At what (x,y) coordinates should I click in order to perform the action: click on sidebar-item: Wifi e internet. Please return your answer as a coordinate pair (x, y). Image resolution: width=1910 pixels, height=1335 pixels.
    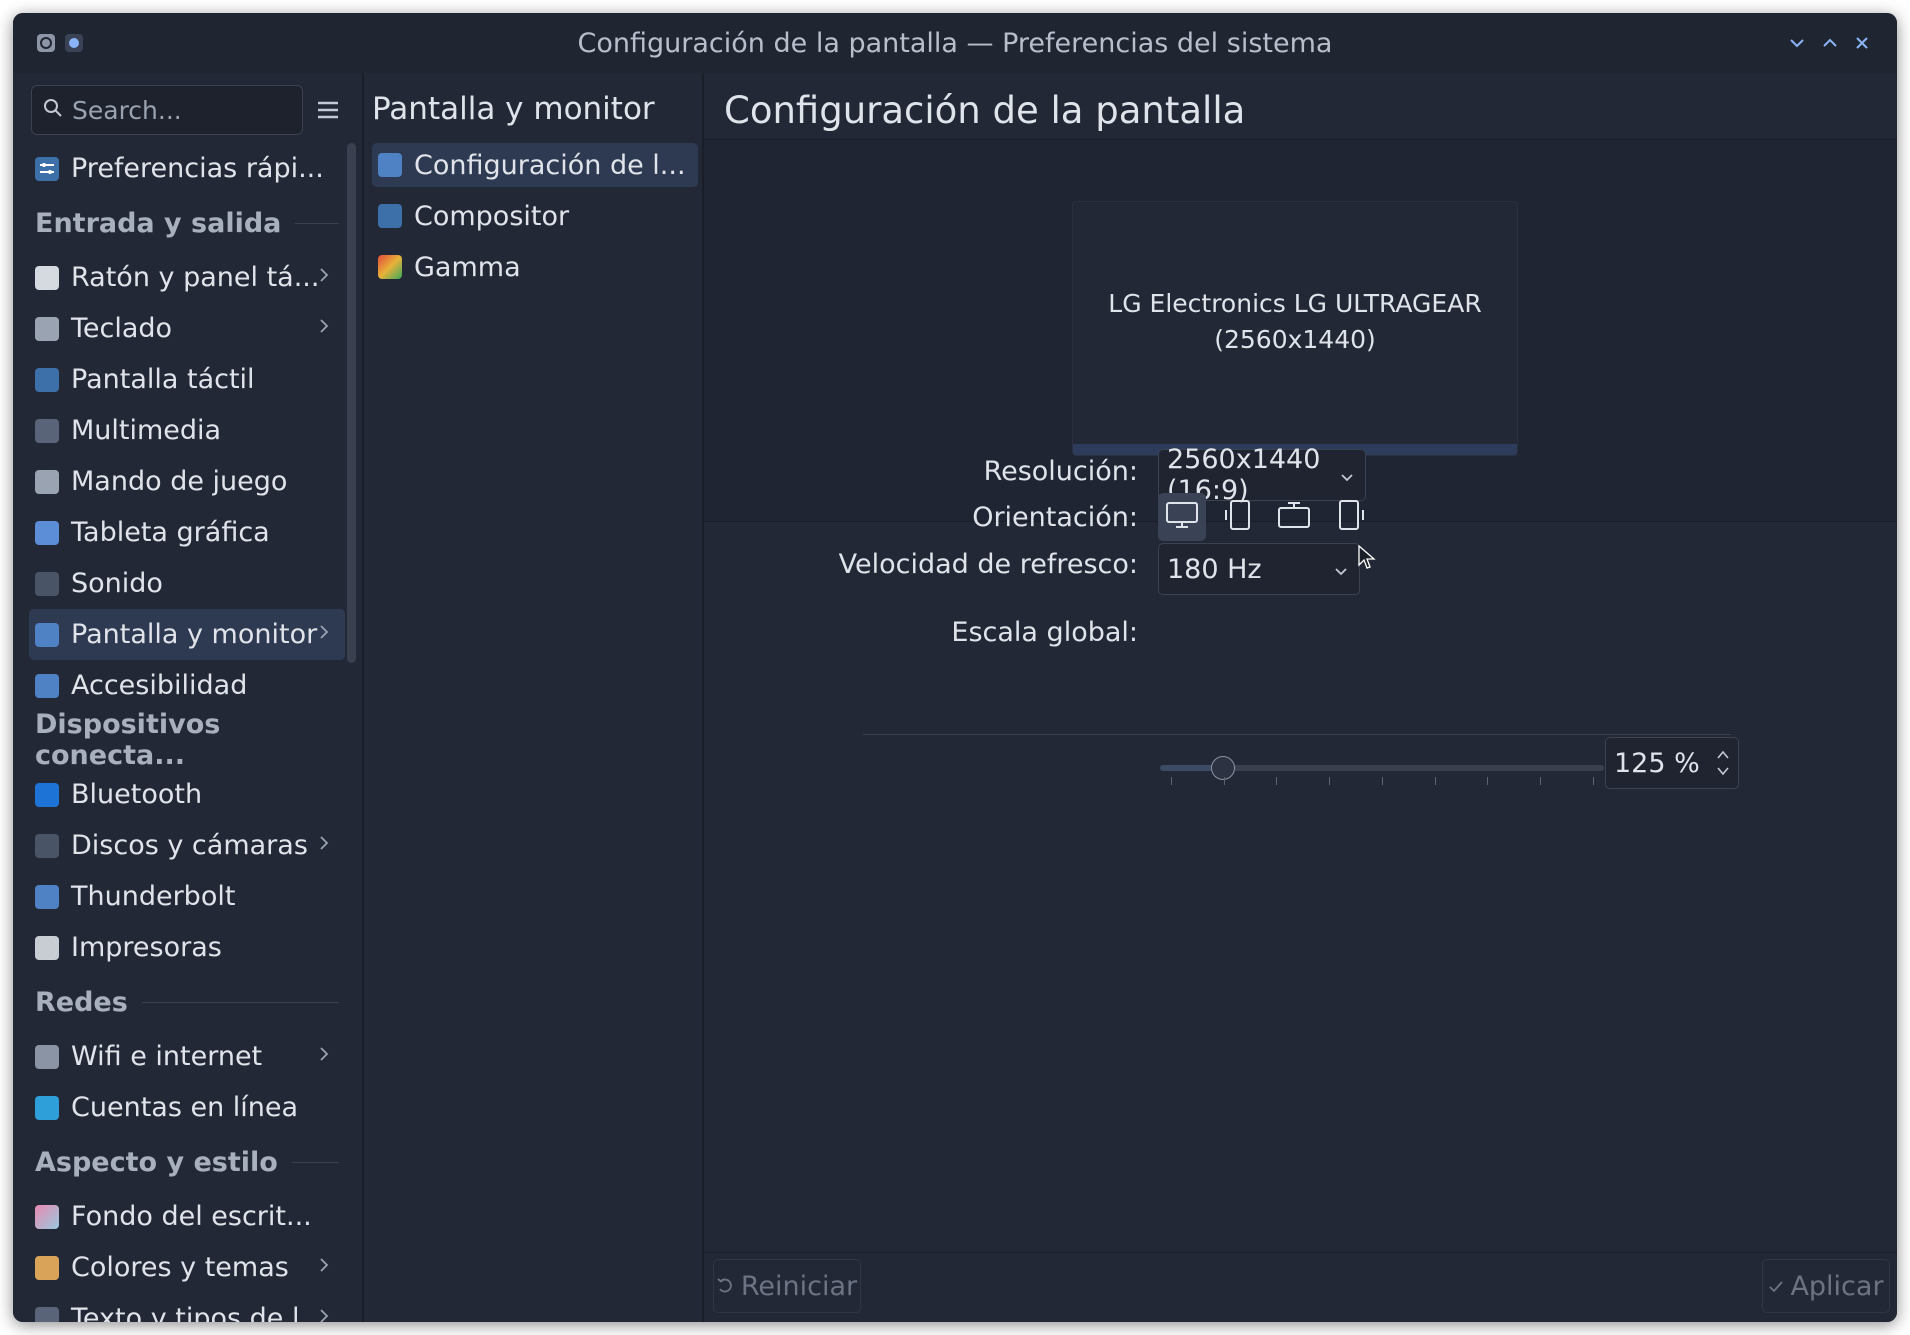
    Looking at the image, I should click on (187, 1056).